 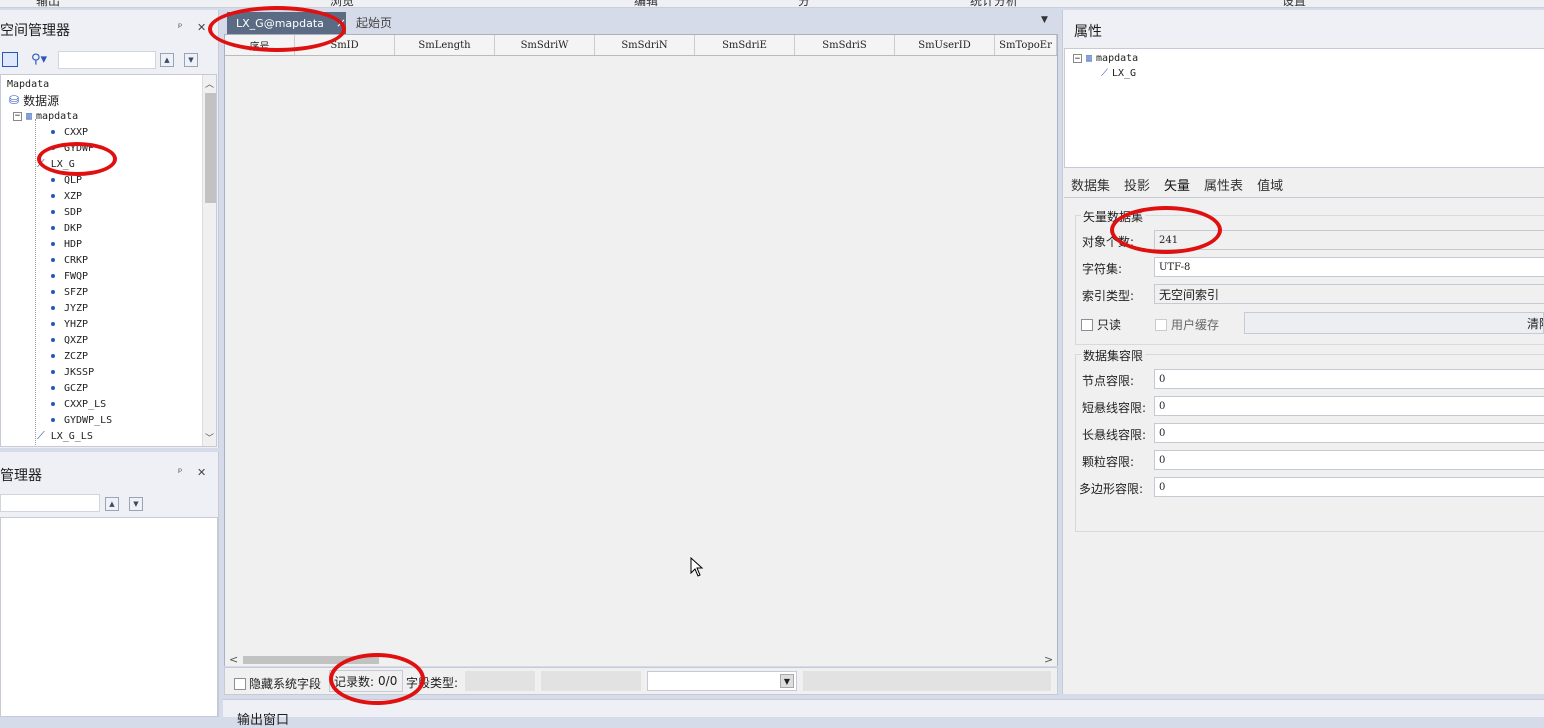 I want to click on tree-item-dataset: SDP, so click(x=59, y=212).